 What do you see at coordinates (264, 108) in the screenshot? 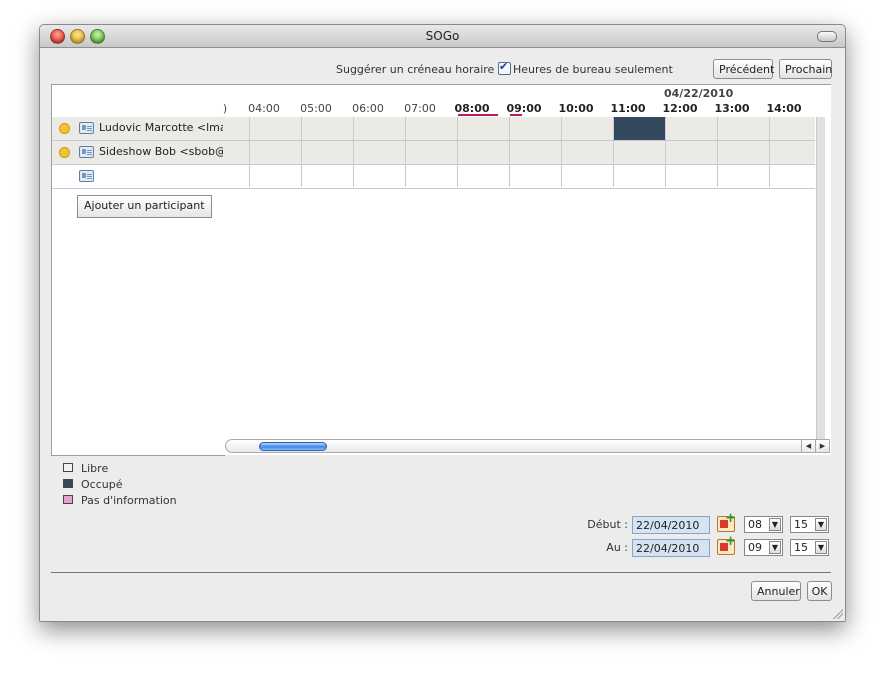
I see `hour-label: 04:00` at bounding box center [264, 108].